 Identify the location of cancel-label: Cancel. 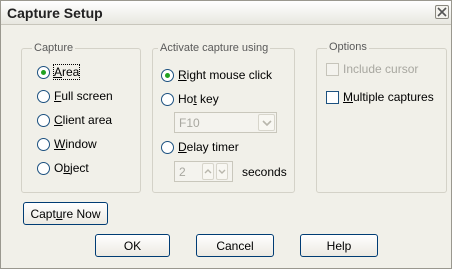
(235, 245).